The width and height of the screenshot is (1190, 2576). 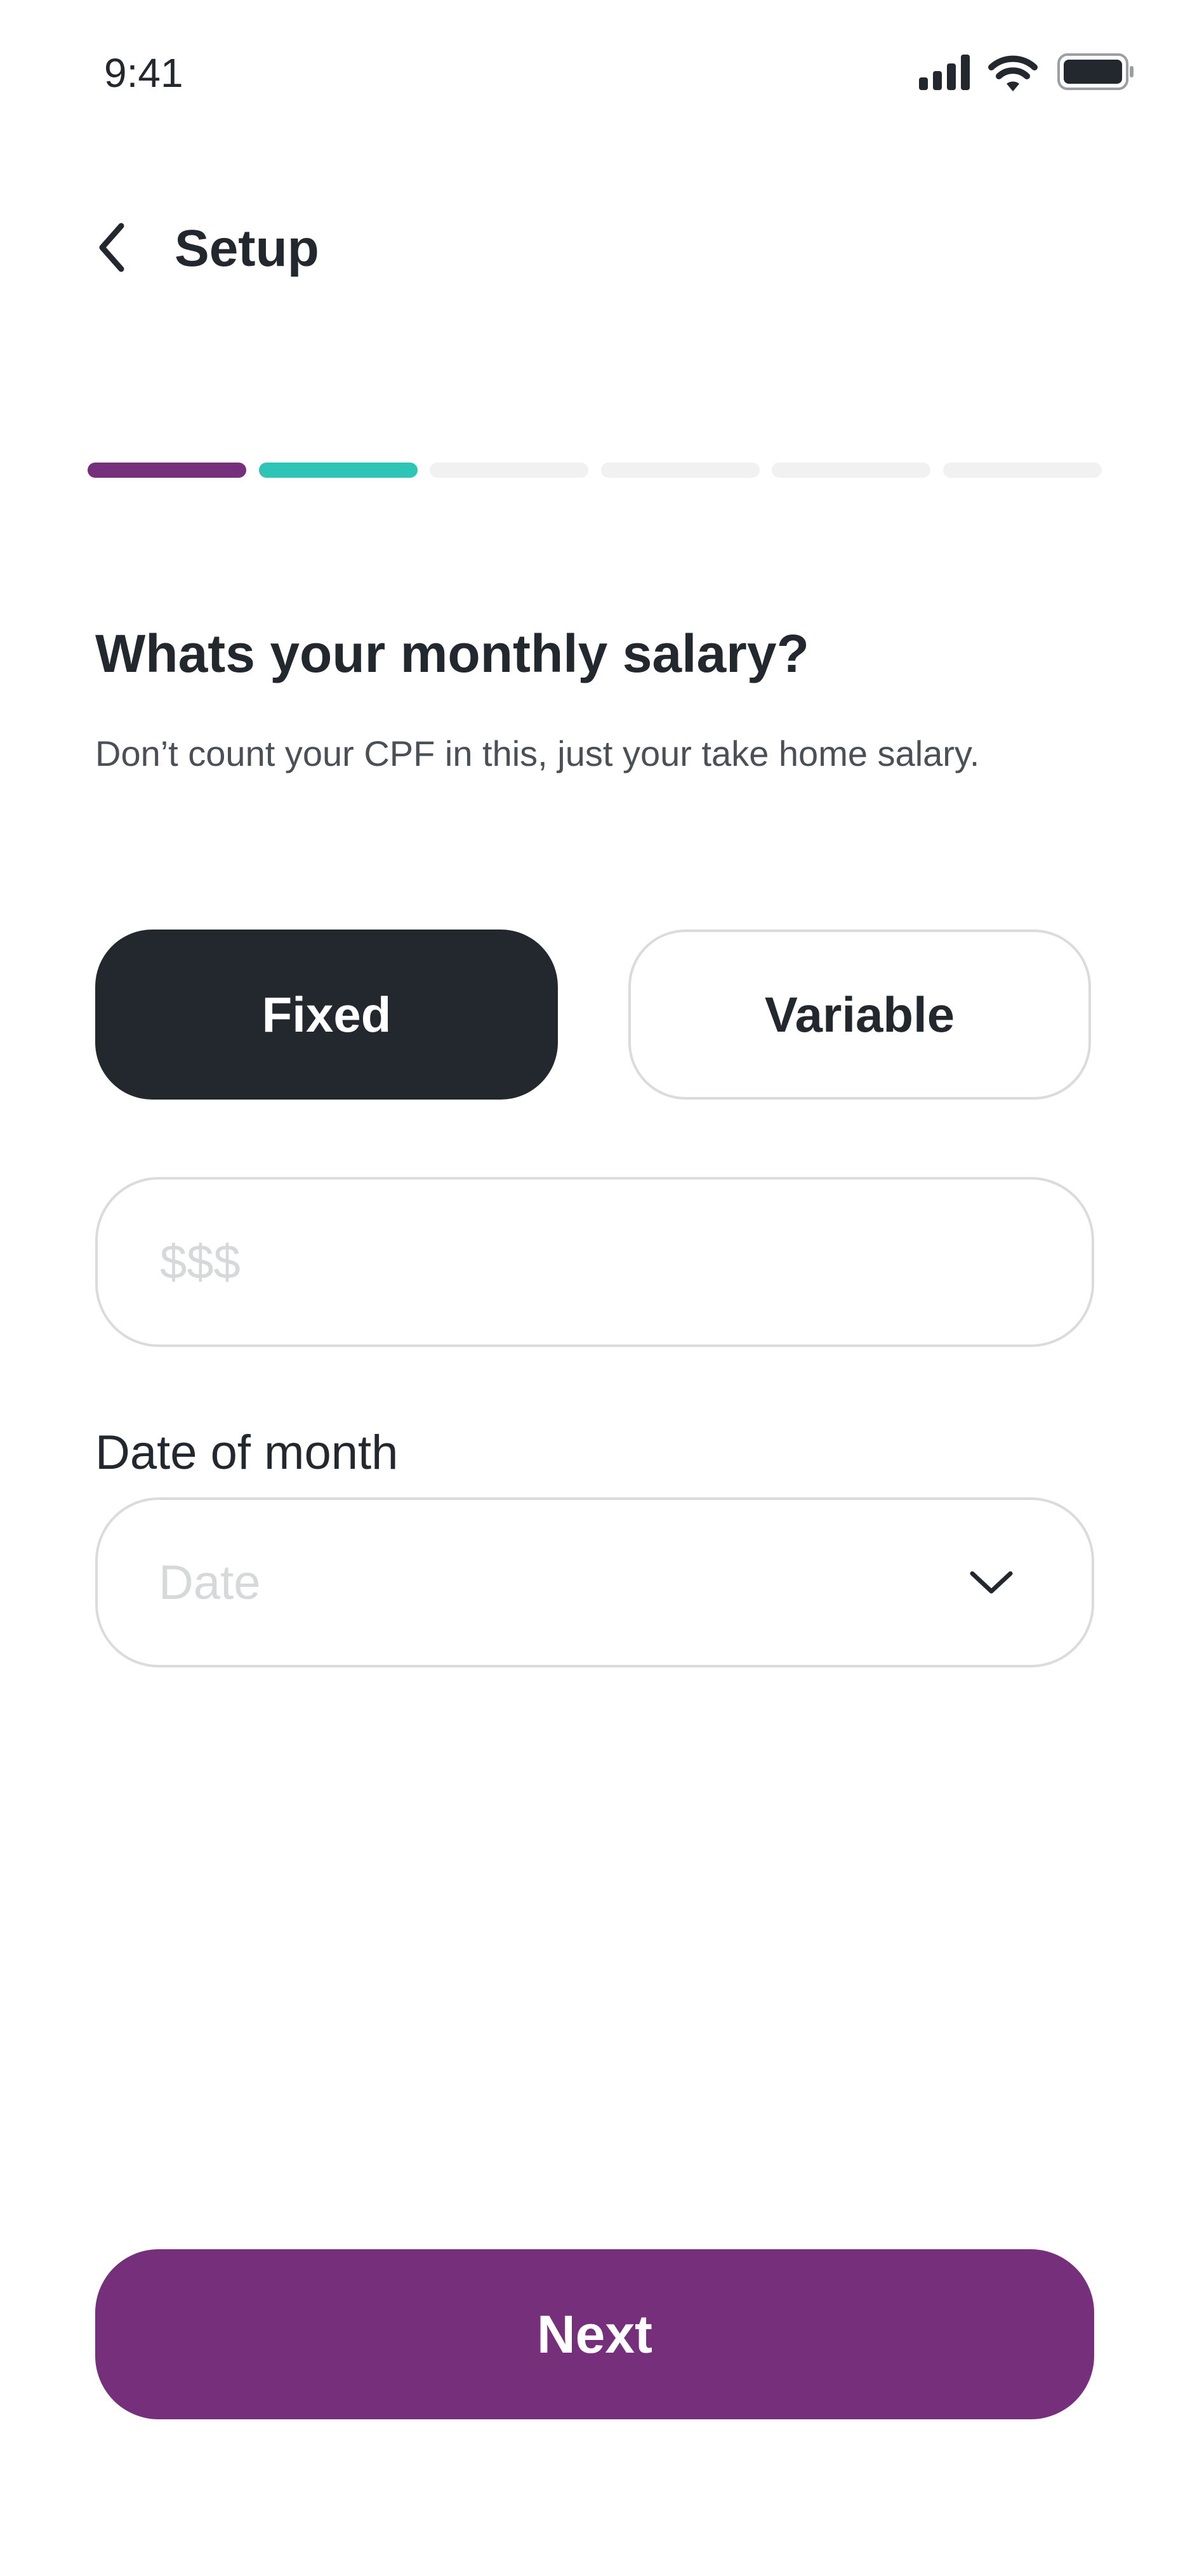 I want to click on chevron-down-icon, so click(x=991, y=1582).